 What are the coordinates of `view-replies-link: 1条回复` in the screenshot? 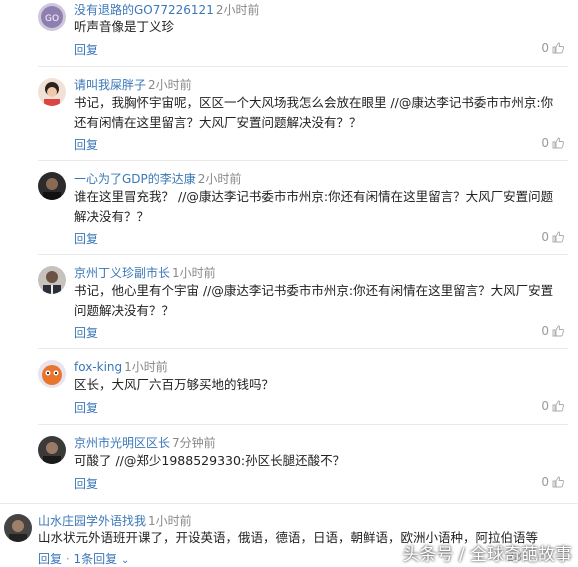 It's located at (95, 559).